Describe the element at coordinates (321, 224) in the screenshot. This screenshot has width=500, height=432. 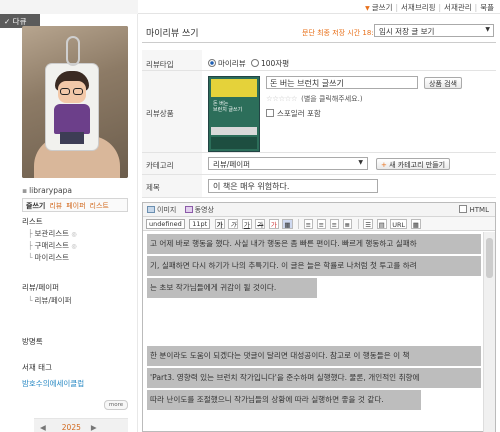
I see `align-center-icon: ≡` at that location.